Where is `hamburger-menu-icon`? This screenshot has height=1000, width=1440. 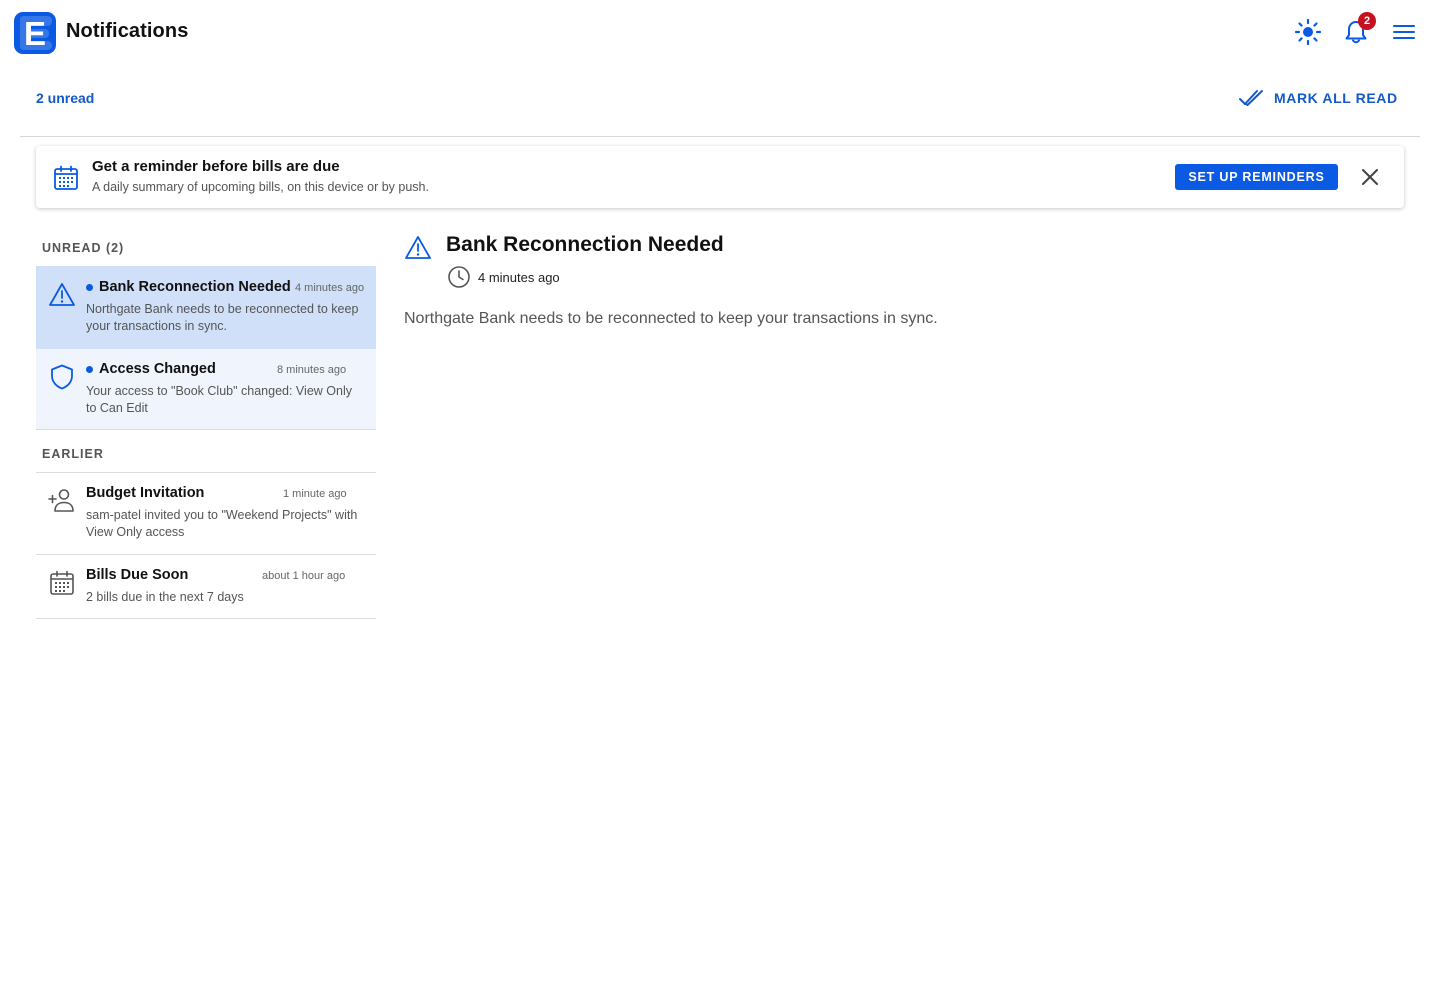
hamburger-menu-icon is located at coordinates (1404, 32).